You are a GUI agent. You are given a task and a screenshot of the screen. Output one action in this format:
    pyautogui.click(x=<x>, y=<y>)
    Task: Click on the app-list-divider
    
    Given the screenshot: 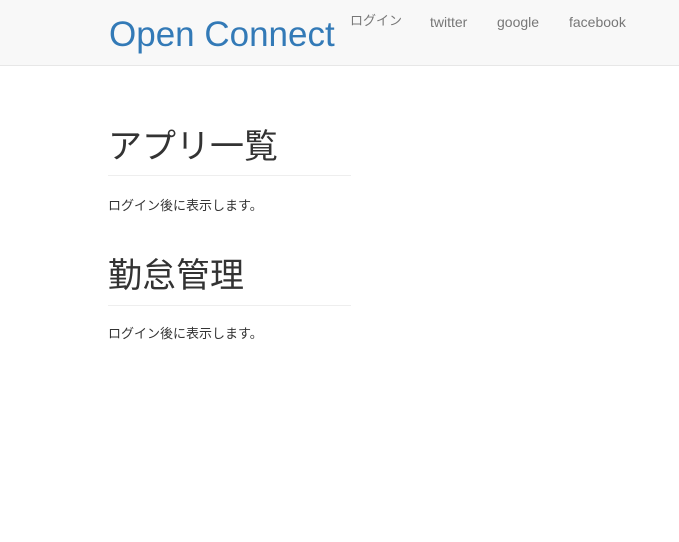 What is the action you would take?
    pyautogui.click(x=229, y=175)
    